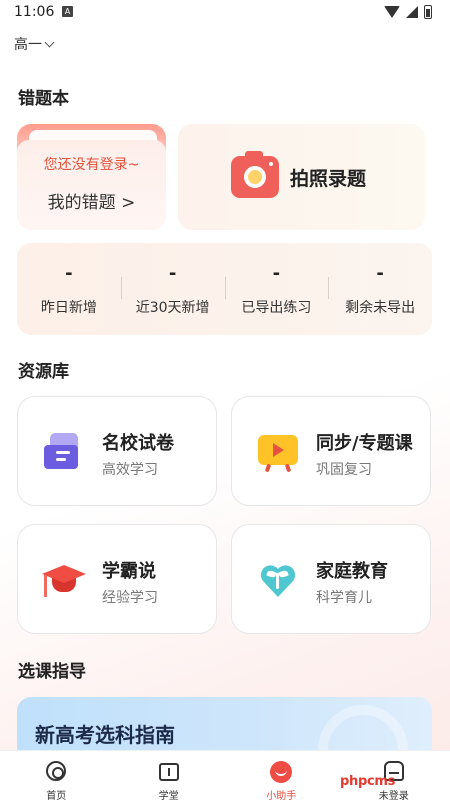 This screenshot has height=800, width=450. I want to click on notification-icon: A, so click(67, 11).